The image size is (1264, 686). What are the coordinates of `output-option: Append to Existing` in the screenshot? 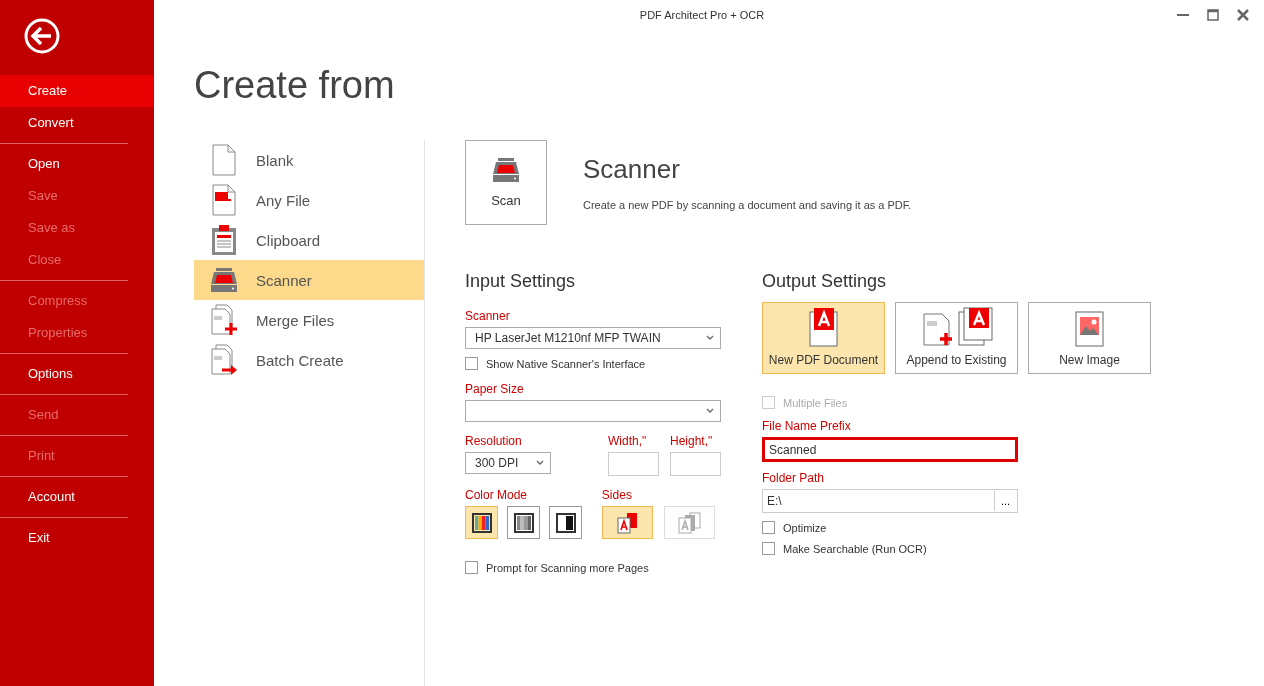 It's located at (956, 338).